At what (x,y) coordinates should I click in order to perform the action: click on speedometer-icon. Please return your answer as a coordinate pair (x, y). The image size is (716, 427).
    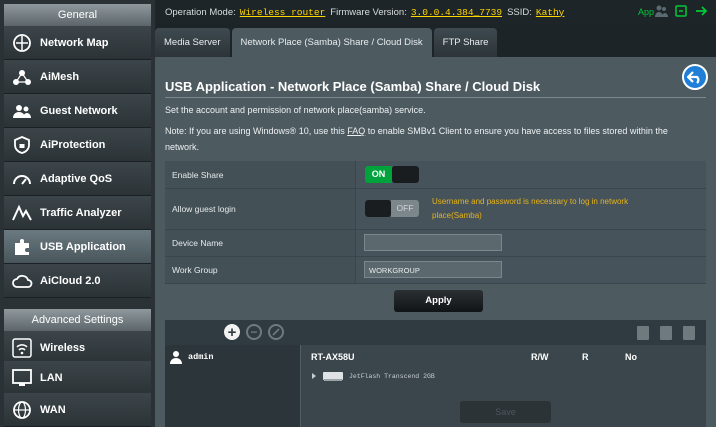
    Looking at the image, I should click on (22, 179).